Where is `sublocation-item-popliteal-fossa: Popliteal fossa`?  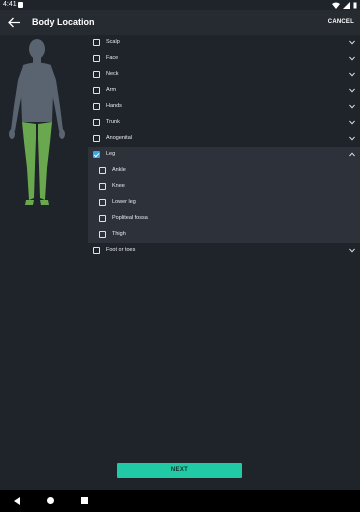
sublocation-item-popliteal-fossa: Popliteal fossa is located at coordinates (224, 219).